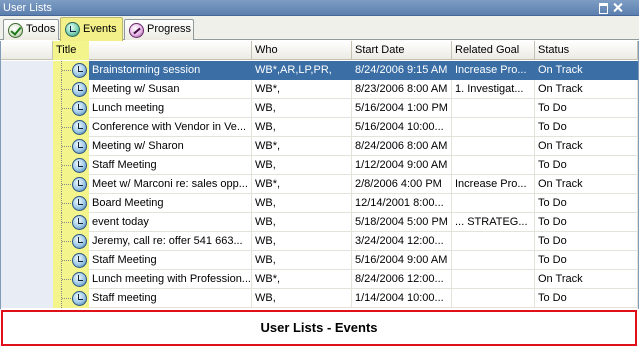 The width and height of the screenshot is (639, 347). Describe the element at coordinates (402, 222) in the screenshot. I see `cell-start-date: 5/18/2004 5:00 PM` at that location.